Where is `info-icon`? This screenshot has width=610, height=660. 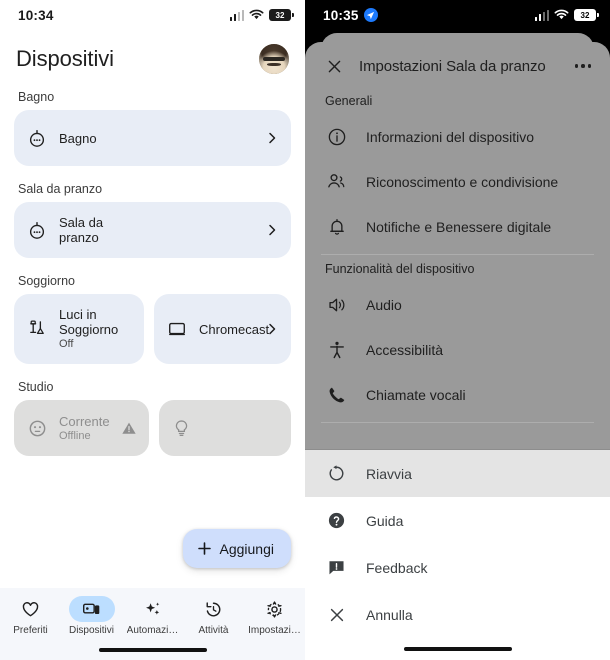 info-icon is located at coordinates (336, 136).